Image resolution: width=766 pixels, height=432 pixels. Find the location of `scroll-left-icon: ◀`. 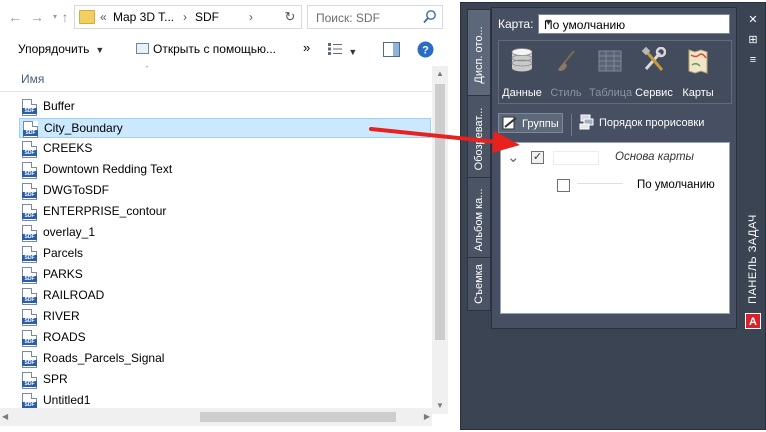

scroll-left-icon: ◀ is located at coordinates (5, 417).